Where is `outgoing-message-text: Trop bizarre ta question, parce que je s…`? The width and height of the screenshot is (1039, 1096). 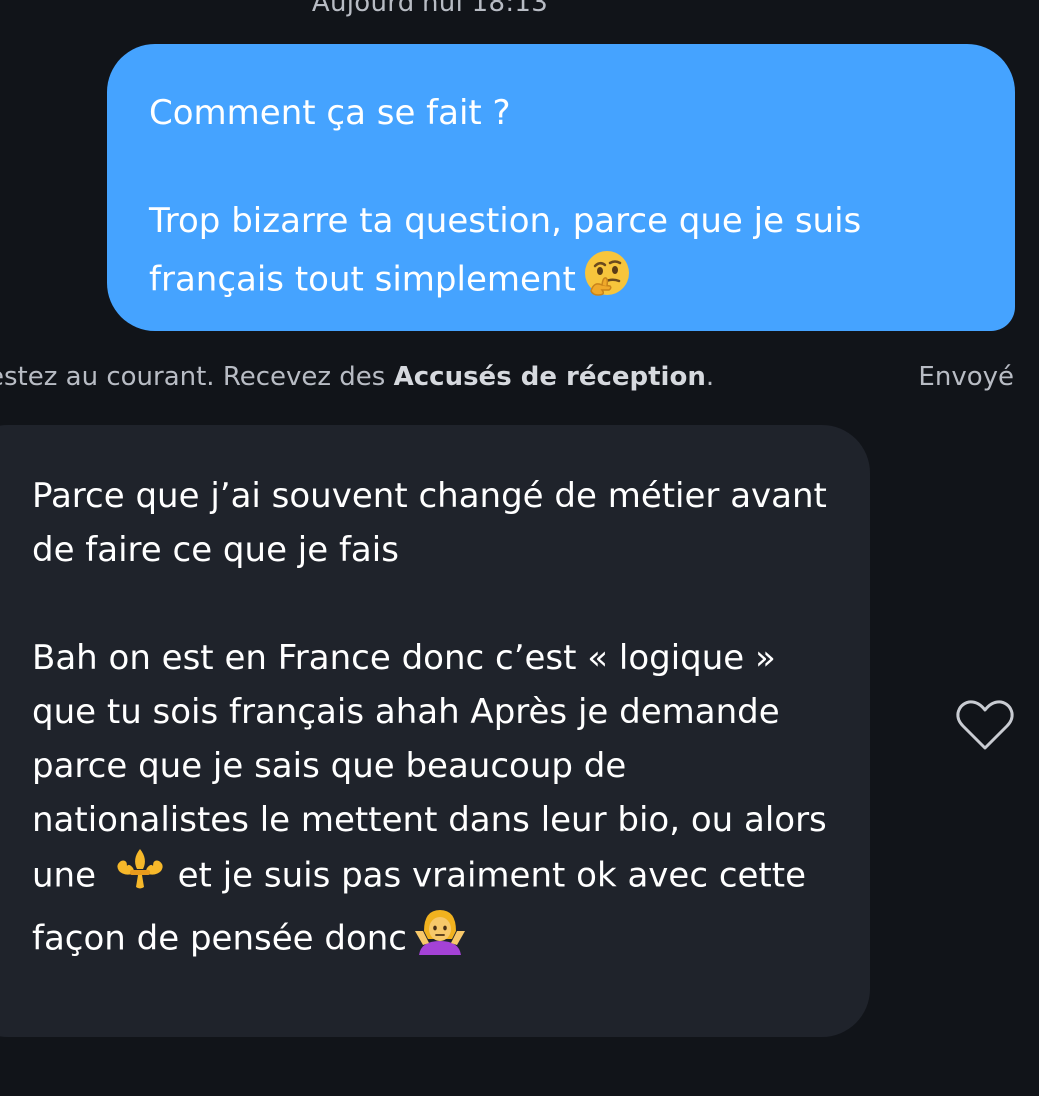
outgoing-message-text: Trop bizarre ta question, parce que je s… is located at coordinates (505, 250).